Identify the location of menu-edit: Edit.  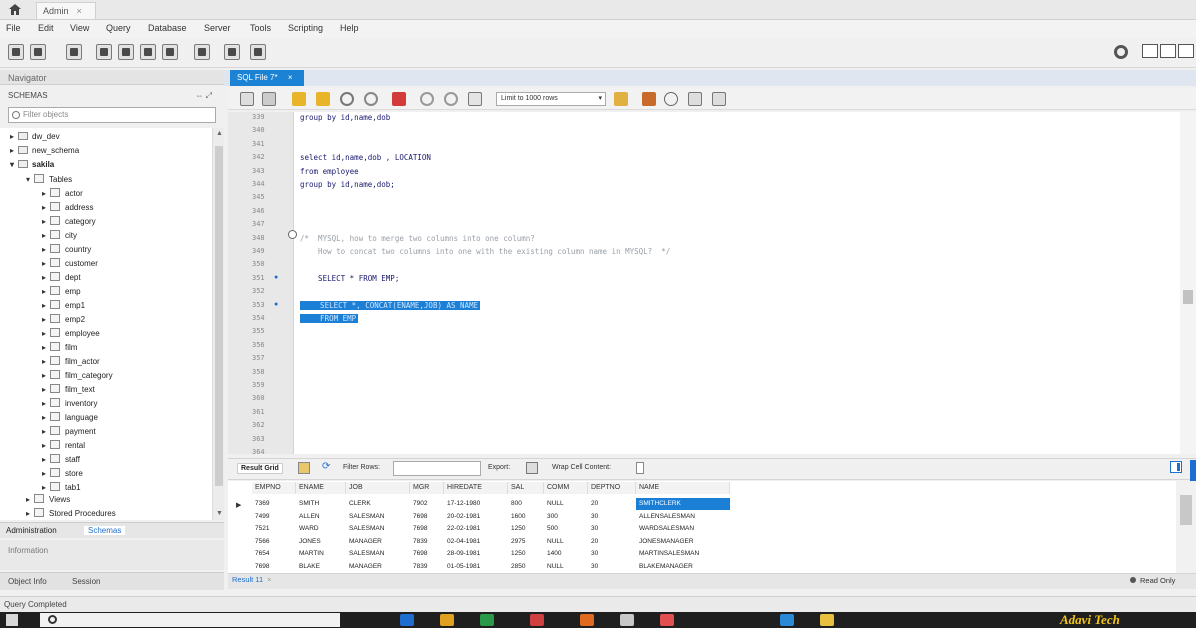
(46, 28).